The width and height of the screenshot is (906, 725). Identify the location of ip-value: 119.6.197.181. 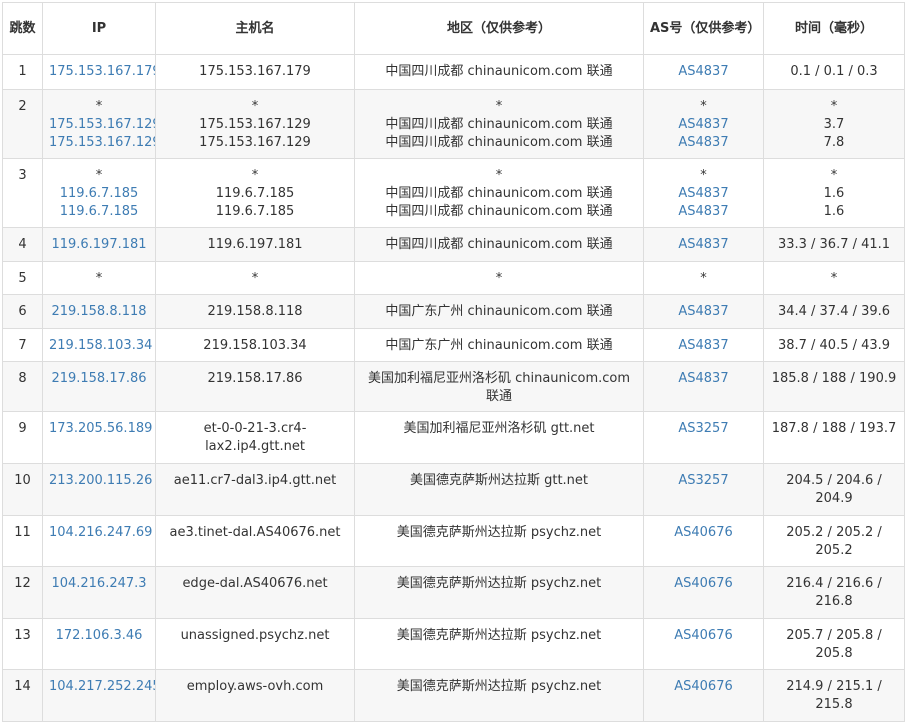
(99, 245).